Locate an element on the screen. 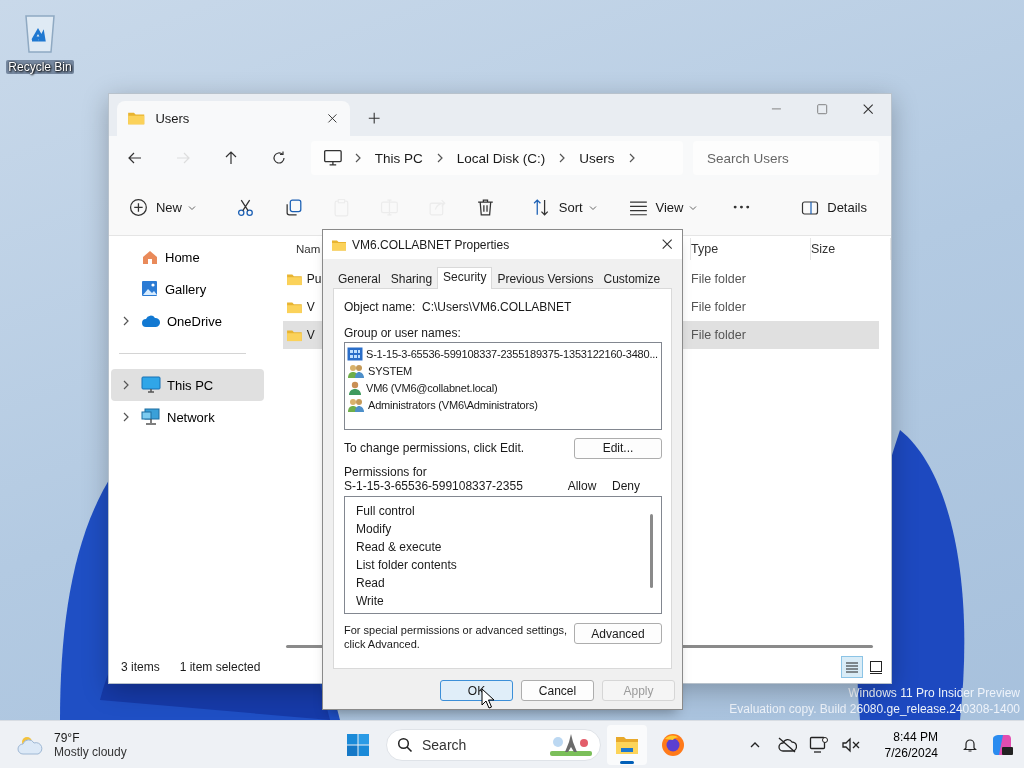 Image resolution: width=1024 pixels, height=768 pixels. status-text: 3 items is located at coordinates (140, 666).